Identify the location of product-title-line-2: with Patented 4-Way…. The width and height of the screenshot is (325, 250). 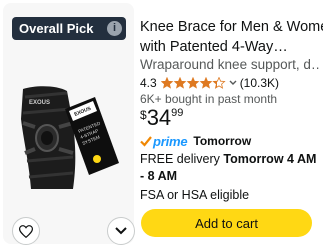
(231, 47).